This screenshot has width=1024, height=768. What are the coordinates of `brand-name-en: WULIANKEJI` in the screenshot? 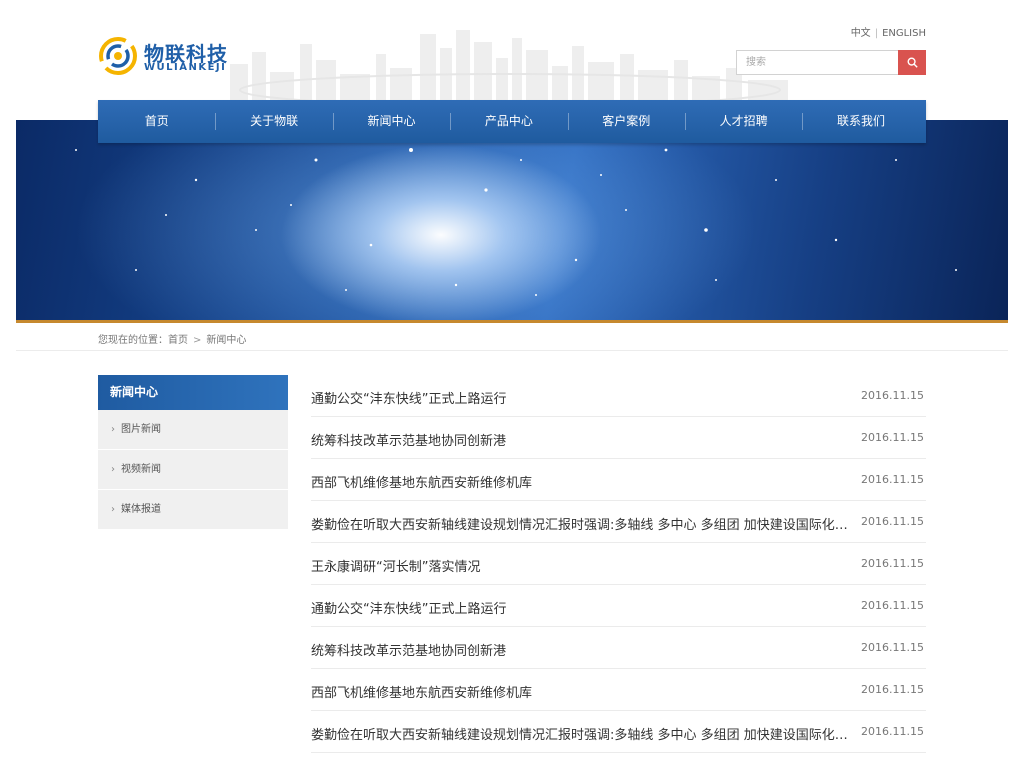 It's located at (185, 67).